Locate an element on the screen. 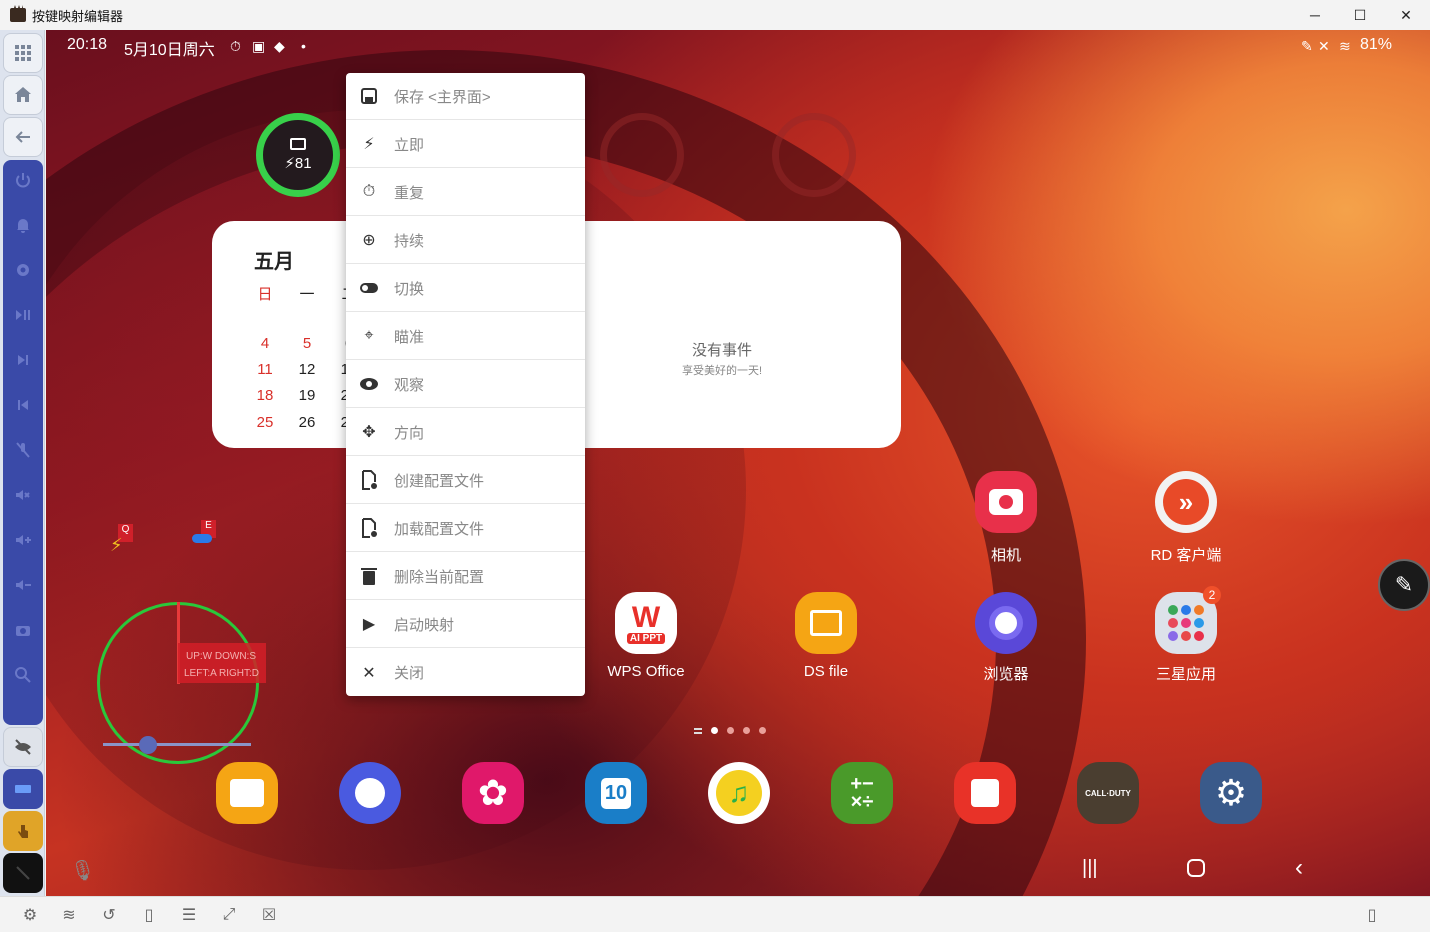  mute-icon is located at coordinates (23, 873).